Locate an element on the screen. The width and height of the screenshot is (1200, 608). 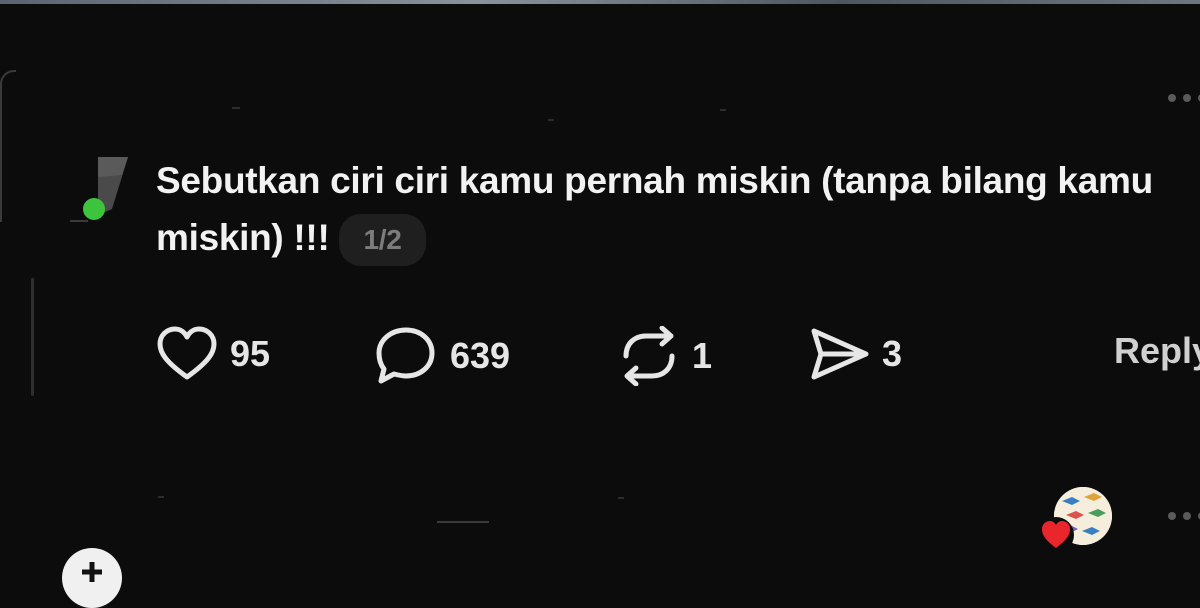
avatar is located at coordinates (100, 189).